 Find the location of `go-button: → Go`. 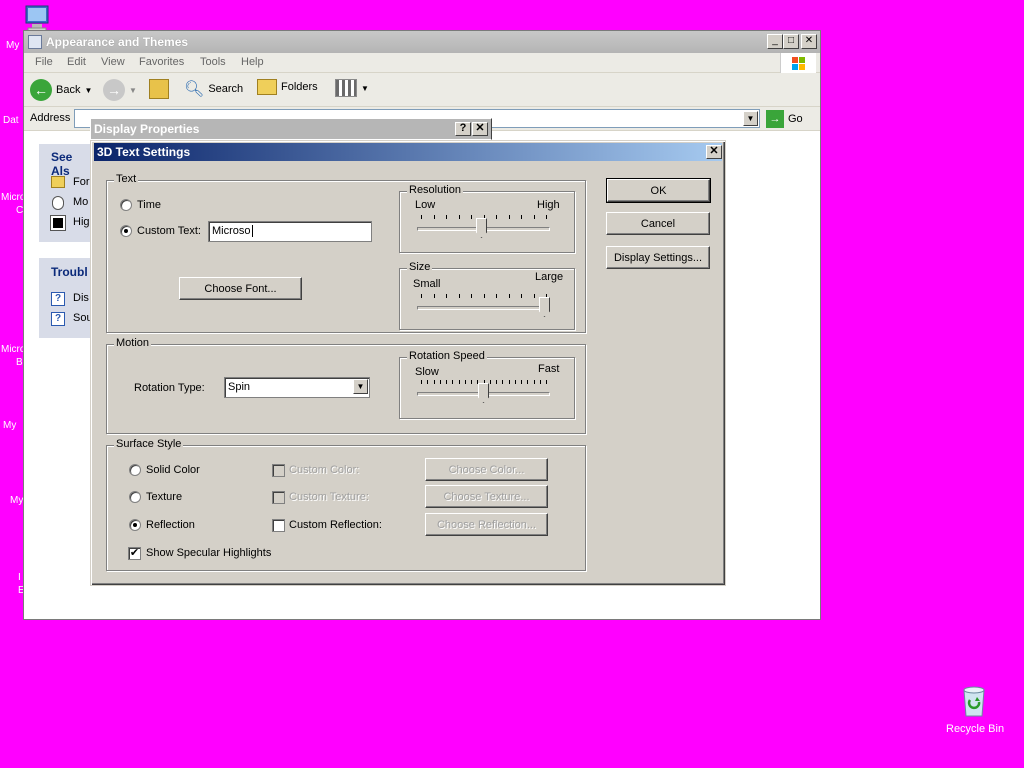

go-button: → Go is located at coordinates (784, 119).